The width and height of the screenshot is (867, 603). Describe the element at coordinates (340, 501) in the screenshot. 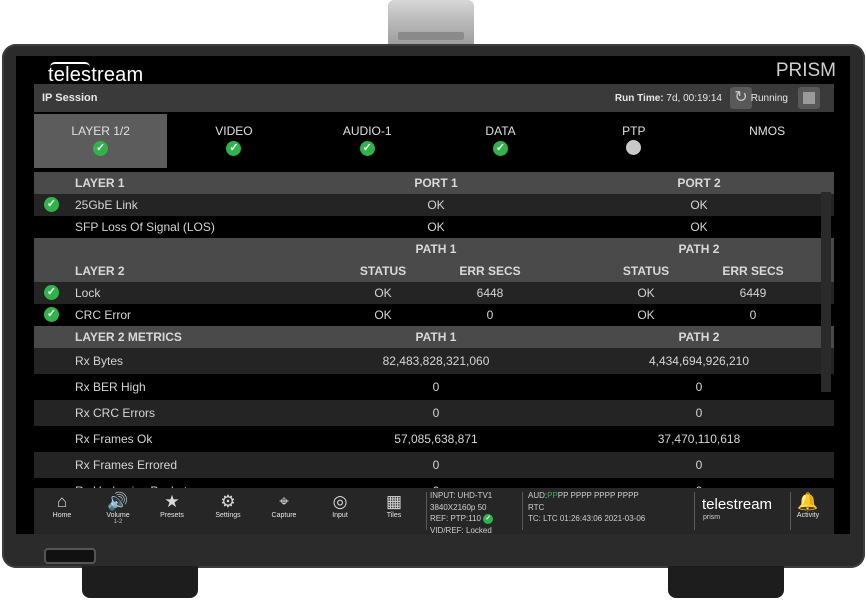

I see `input-icon: ◎` at that location.